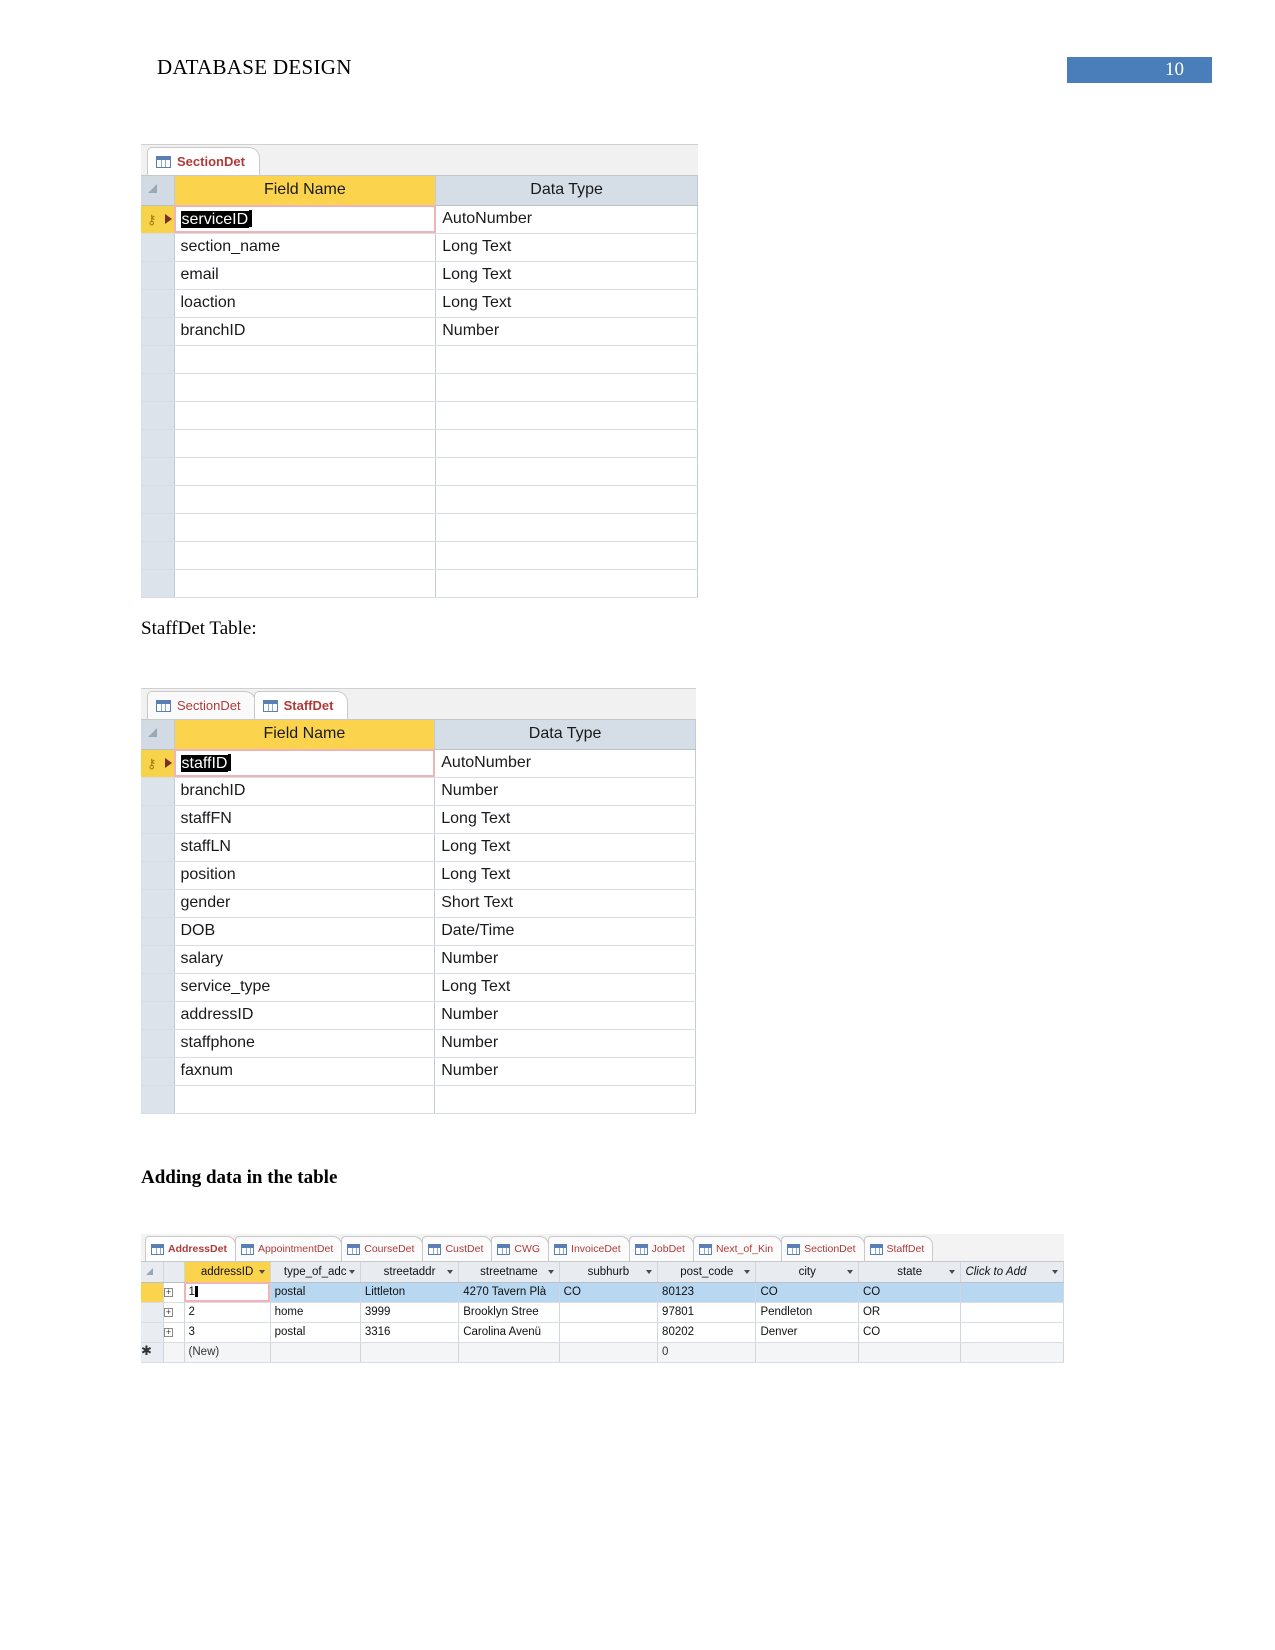 The width and height of the screenshot is (1275, 1650). Describe the element at coordinates (305, 791) in the screenshot. I see `field-name-cell: branchID` at that location.